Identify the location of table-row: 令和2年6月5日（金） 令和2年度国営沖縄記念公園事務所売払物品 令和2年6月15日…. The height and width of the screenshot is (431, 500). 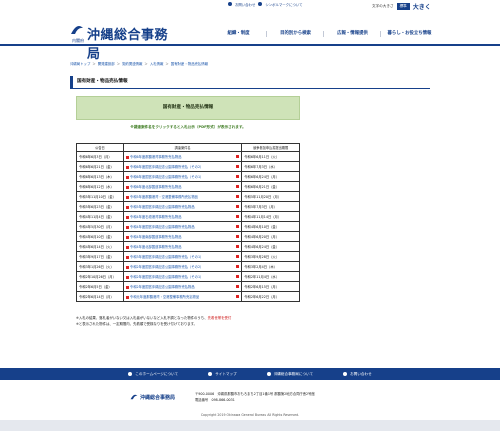
(188, 286).